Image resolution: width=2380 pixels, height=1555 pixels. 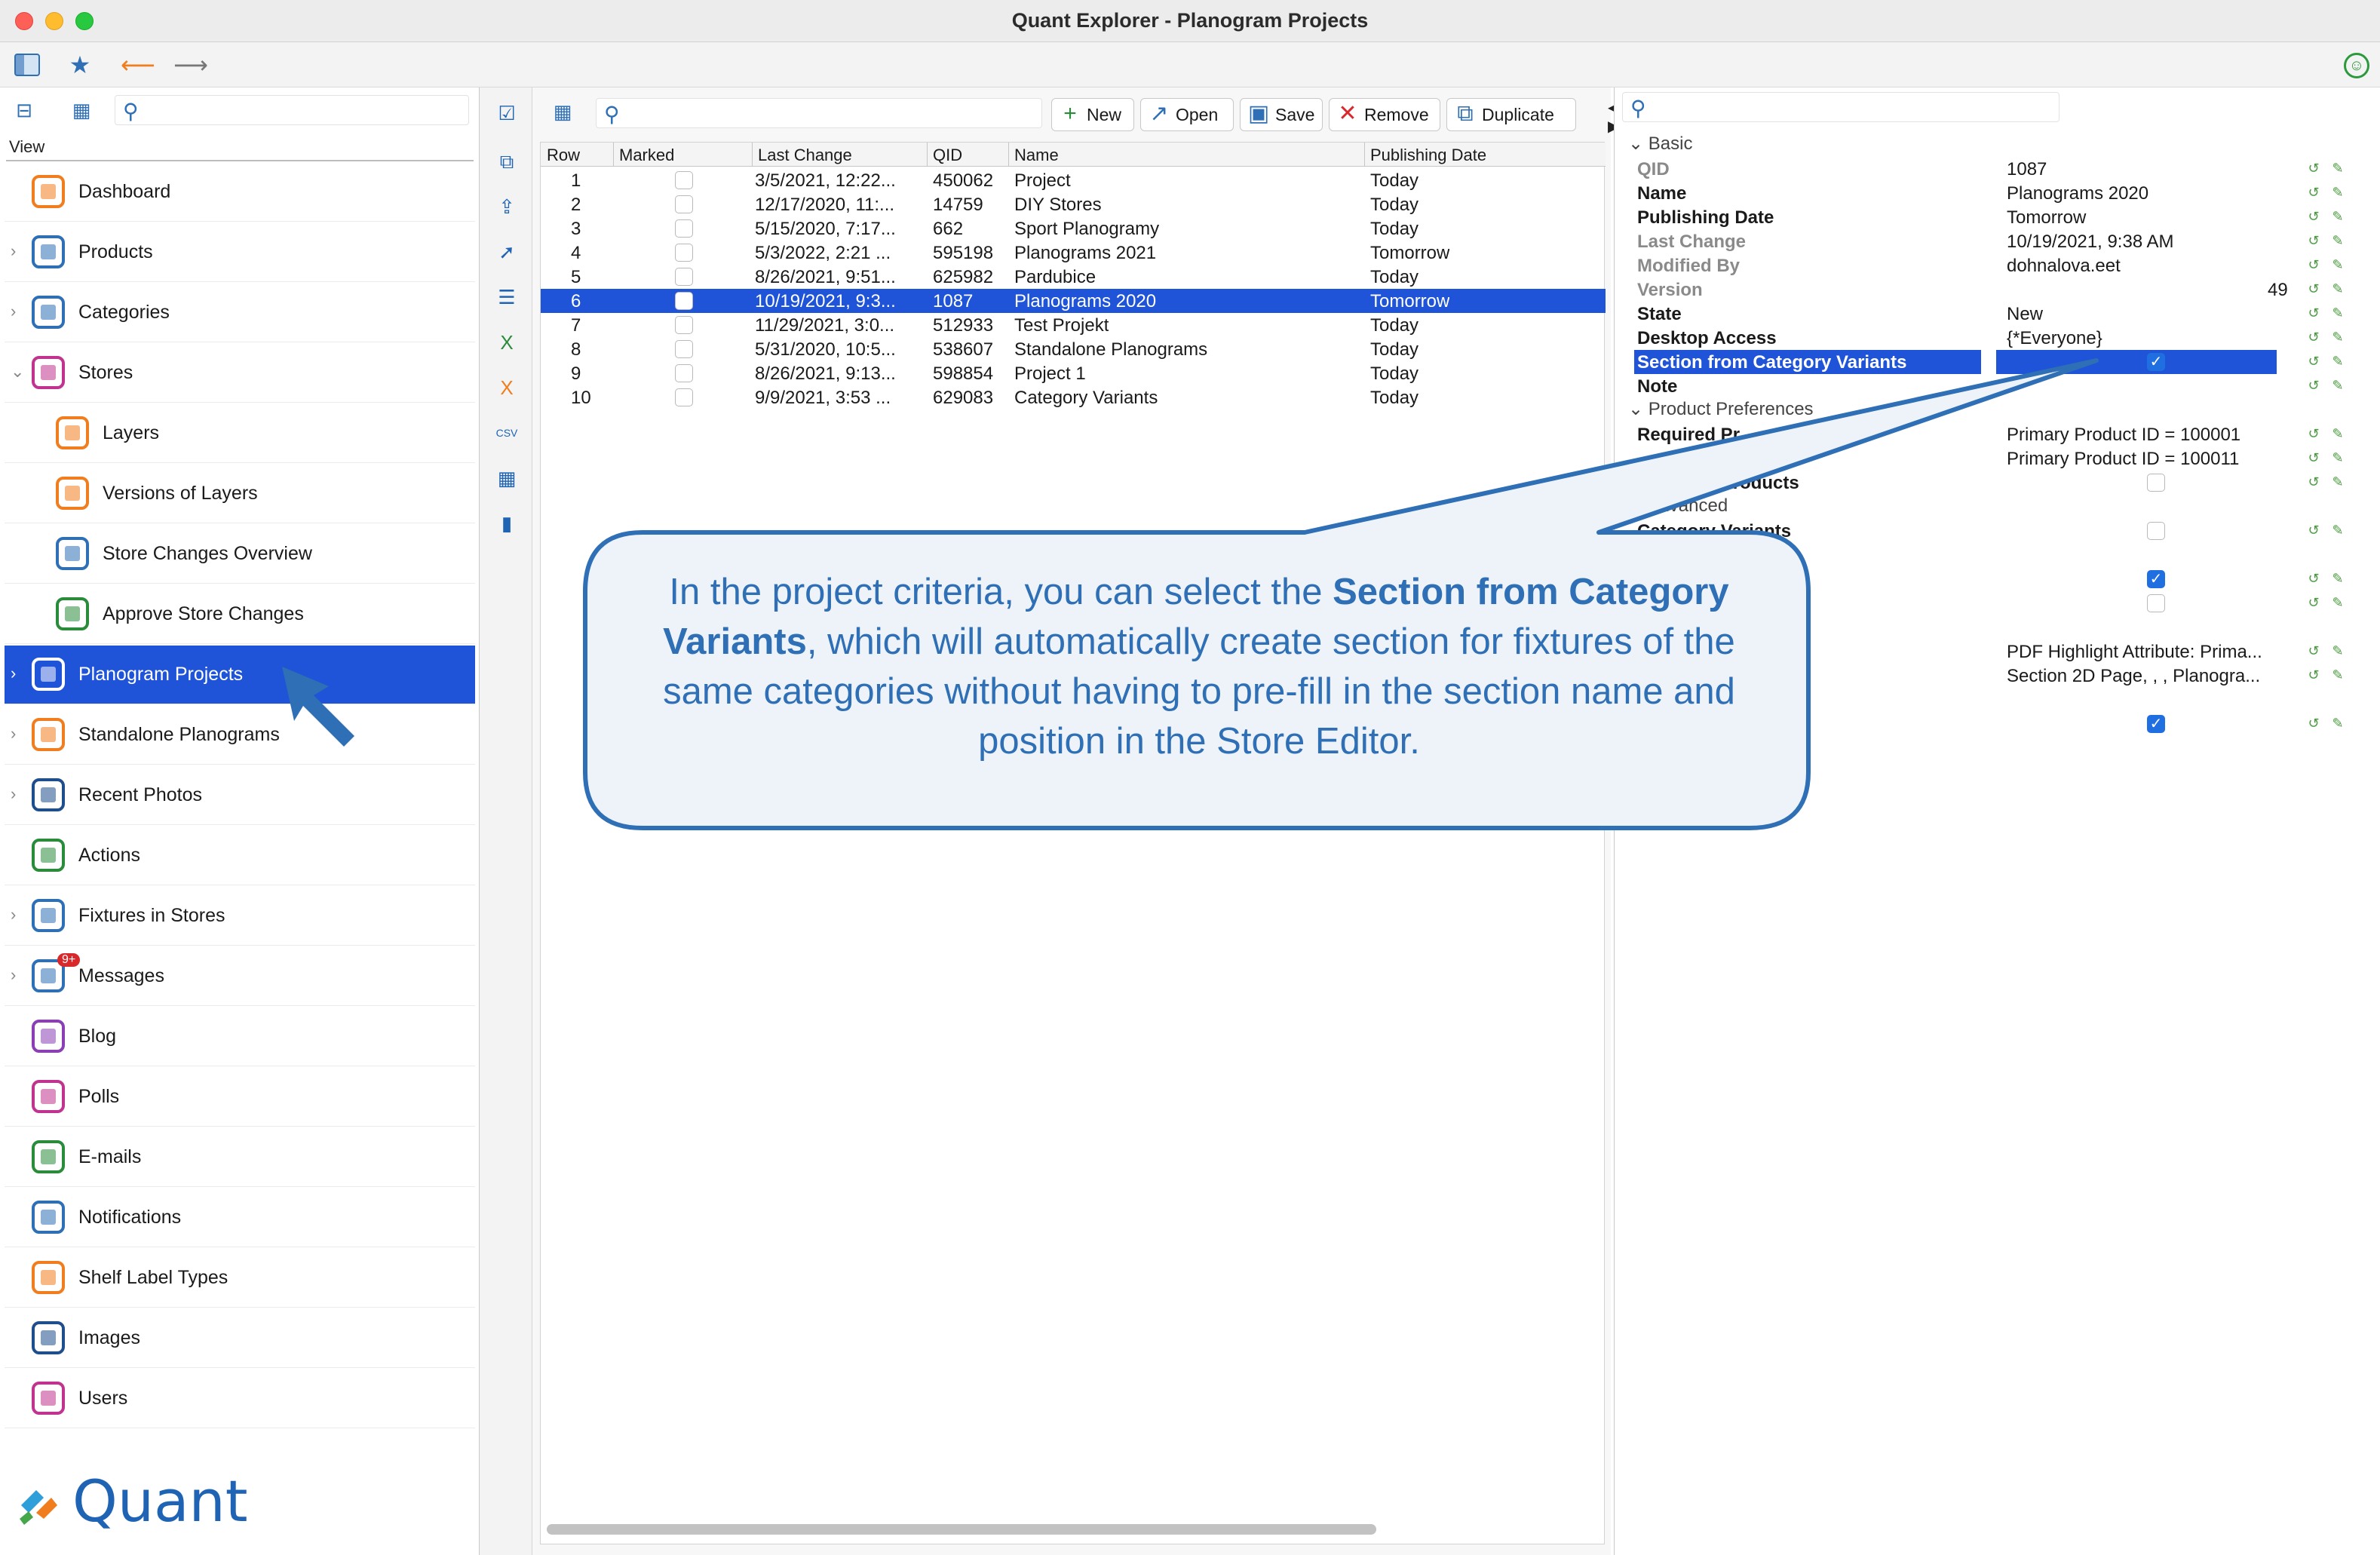 I want to click on property-row: State New ↺ ✎, so click(x=2003, y=314).